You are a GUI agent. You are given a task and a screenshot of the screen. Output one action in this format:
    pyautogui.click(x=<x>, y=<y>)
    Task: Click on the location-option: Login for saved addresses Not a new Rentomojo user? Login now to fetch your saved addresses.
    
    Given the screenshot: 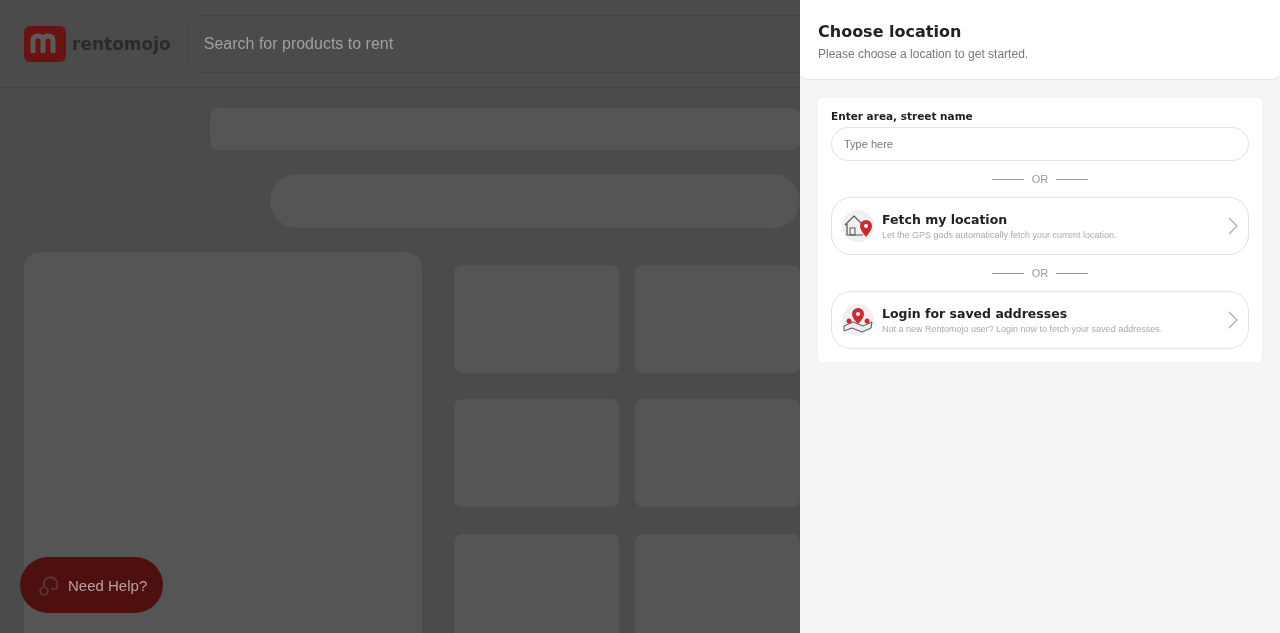 What is the action you would take?
    pyautogui.click(x=1040, y=320)
    